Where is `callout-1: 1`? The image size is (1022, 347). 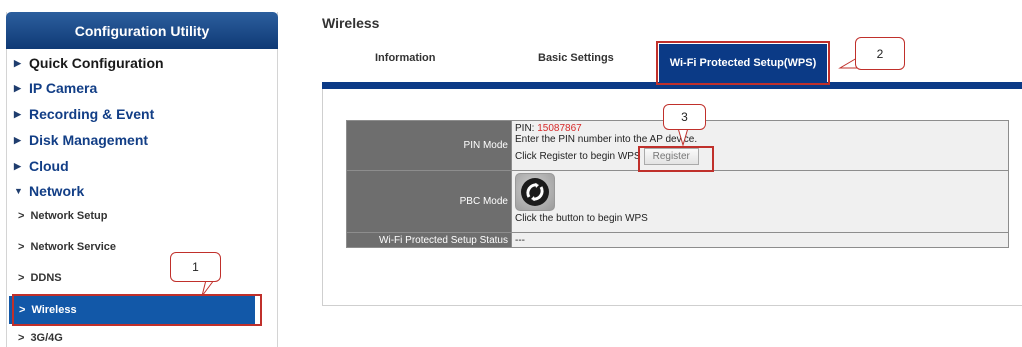
callout-1: 1 is located at coordinates (195, 267).